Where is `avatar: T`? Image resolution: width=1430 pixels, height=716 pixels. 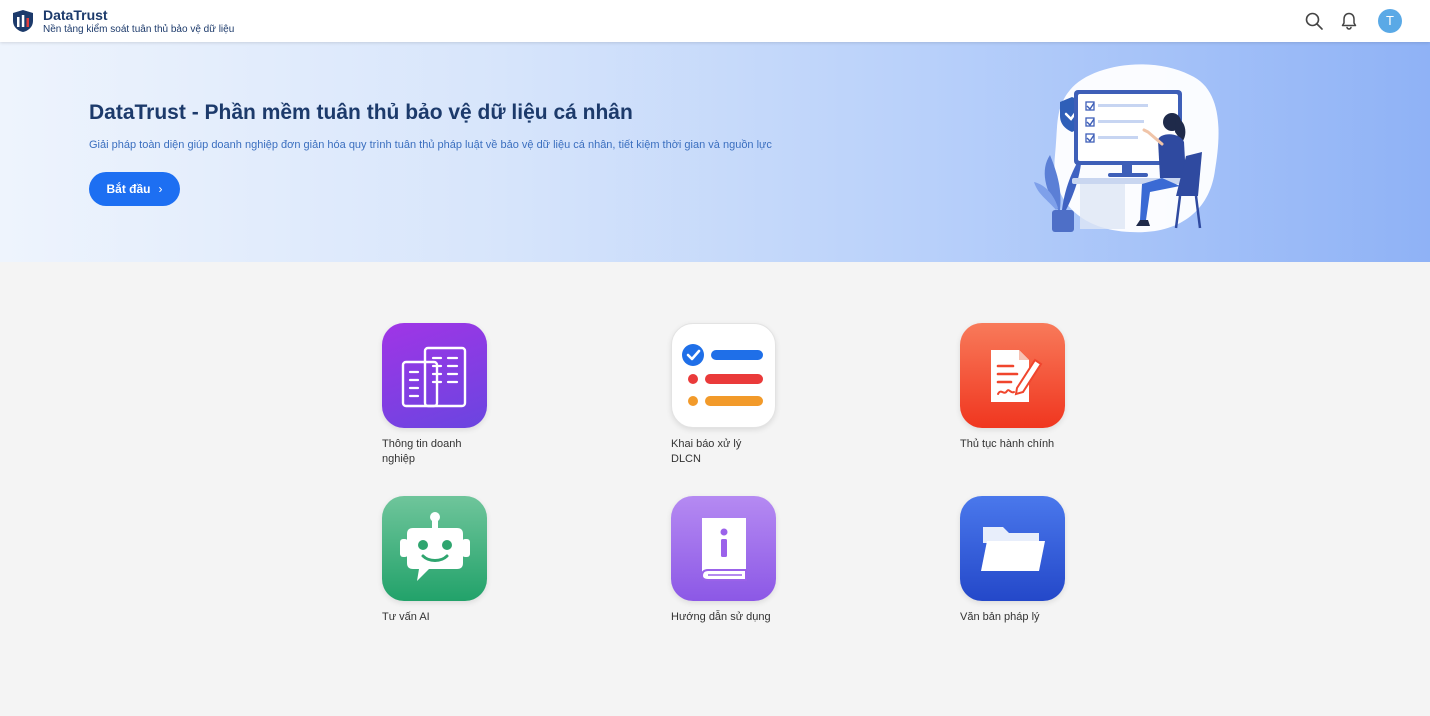
avatar: T is located at coordinates (1390, 21).